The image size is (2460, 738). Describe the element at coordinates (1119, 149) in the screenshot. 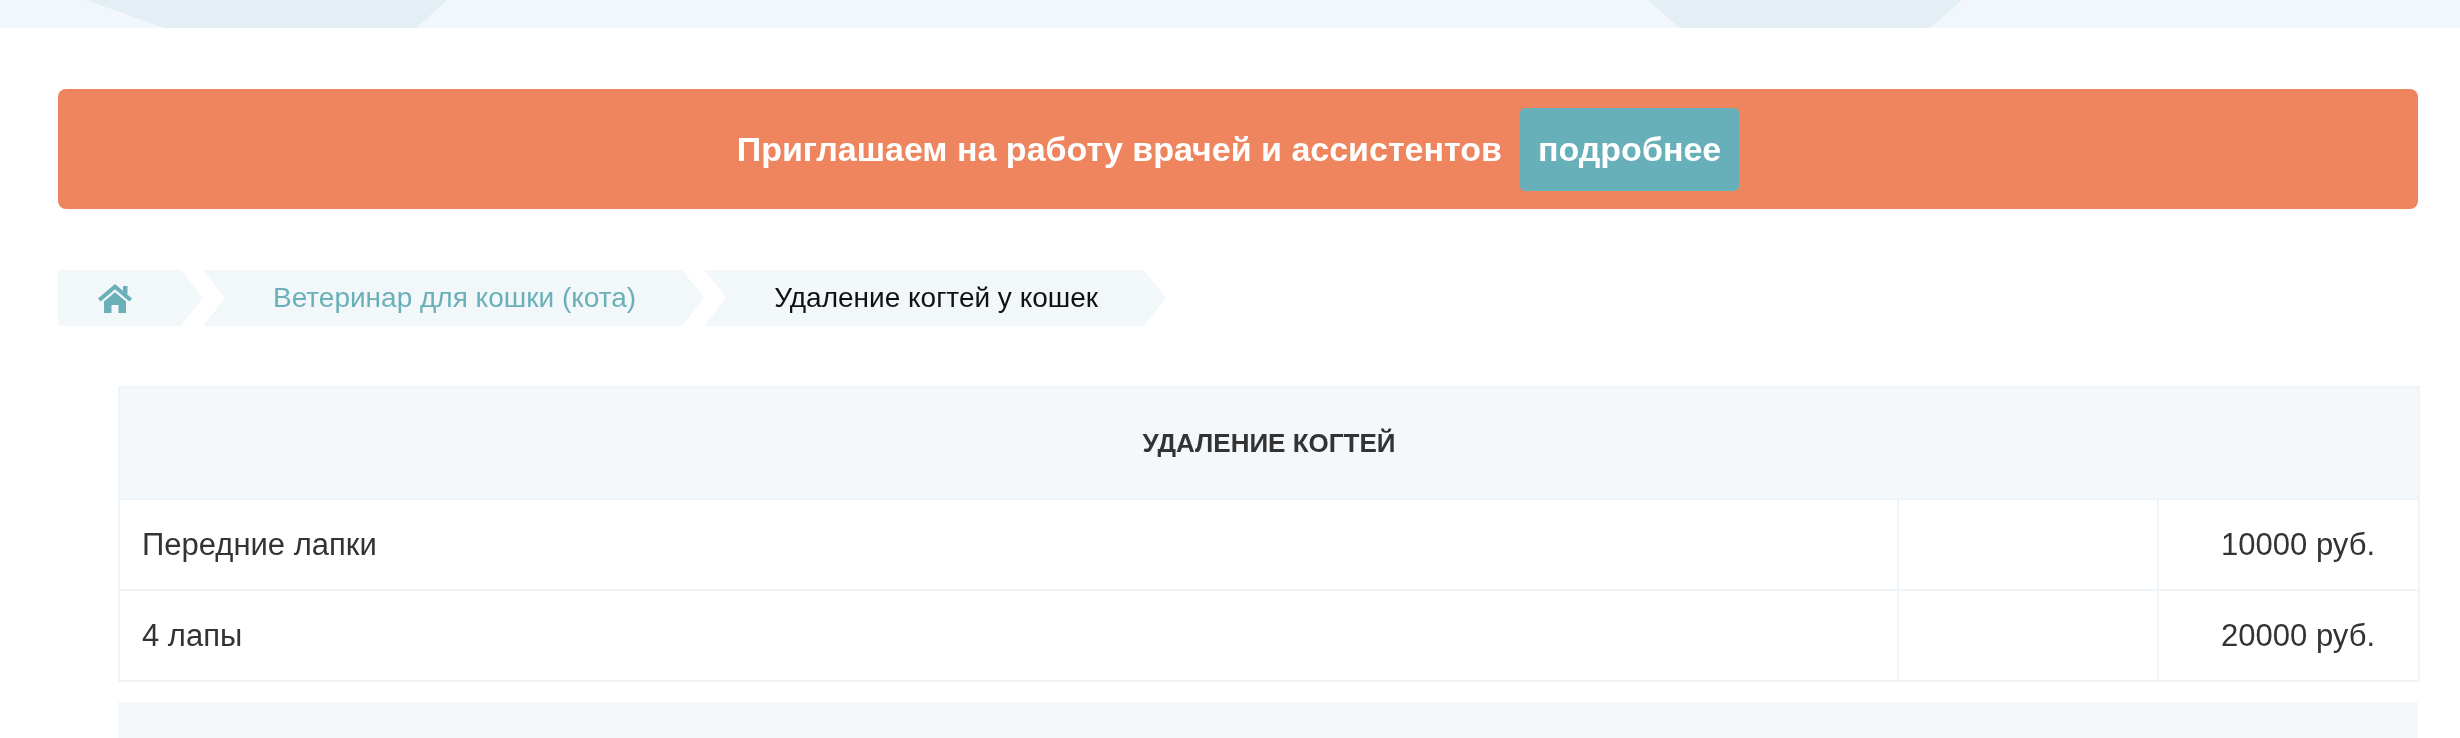

I see `banner-text: Приглашаем на работу врачей и ассистентов` at that location.